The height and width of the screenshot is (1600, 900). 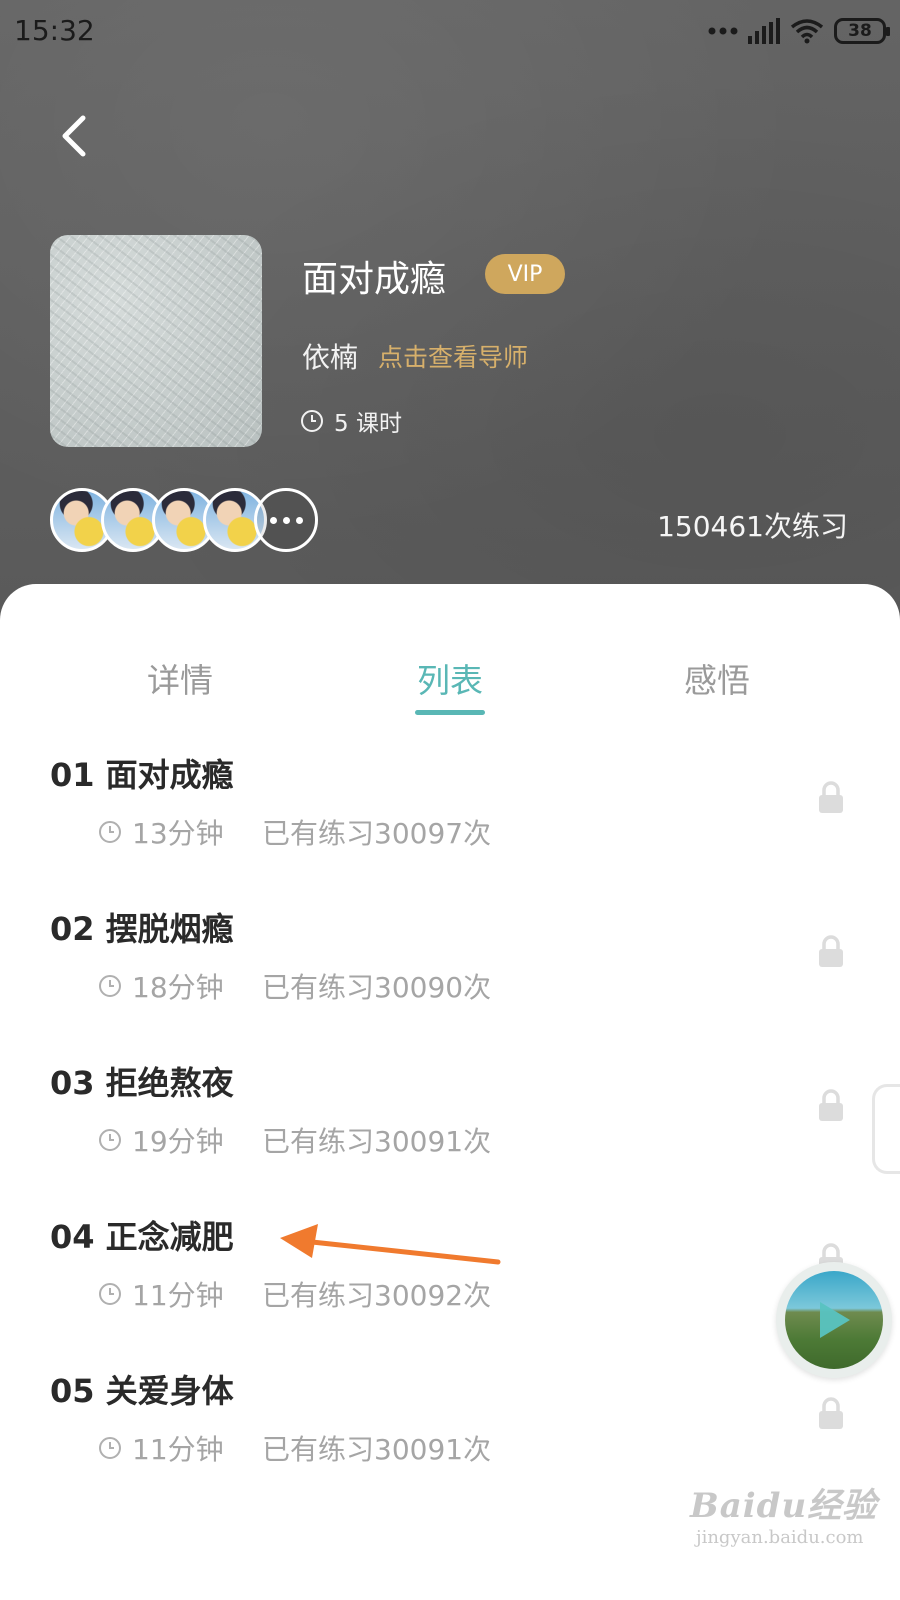 What do you see at coordinates (180, 678) in the screenshot?
I see `tab-details: 详情` at bounding box center [180, 678].